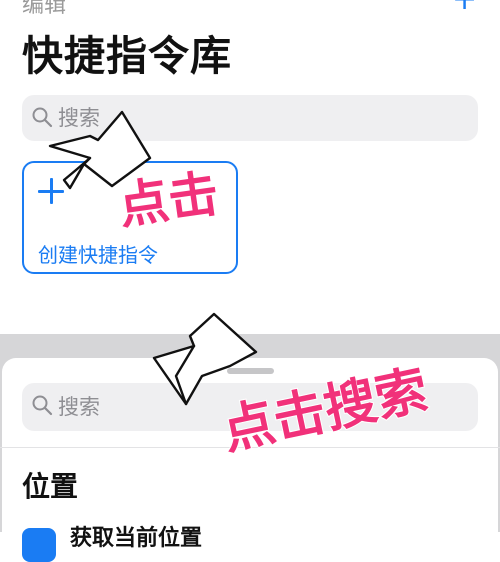 Image resolution: width=500 pixels, height=562 pixels. What do you see at coordinates (51, 191) in the screenshot?
I see `plus-icon` at bounding box center [51, 191].